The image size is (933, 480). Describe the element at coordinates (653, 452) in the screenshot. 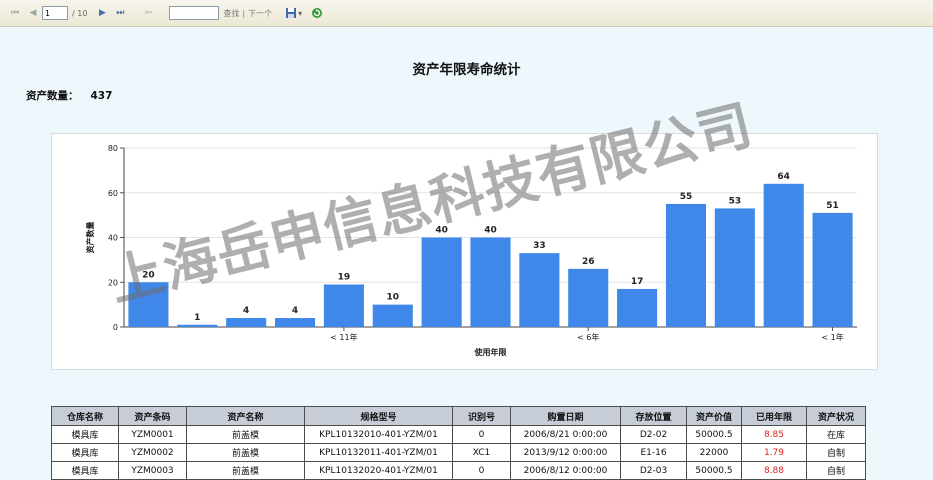

I see `table-cell: E1-16` at that location.